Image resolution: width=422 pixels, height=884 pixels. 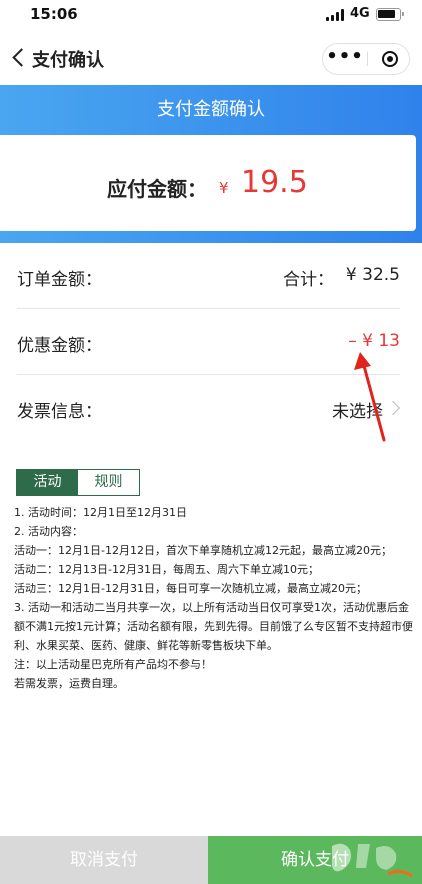 I want to click on payable-value: 19.5, so click(x=274, y=182).